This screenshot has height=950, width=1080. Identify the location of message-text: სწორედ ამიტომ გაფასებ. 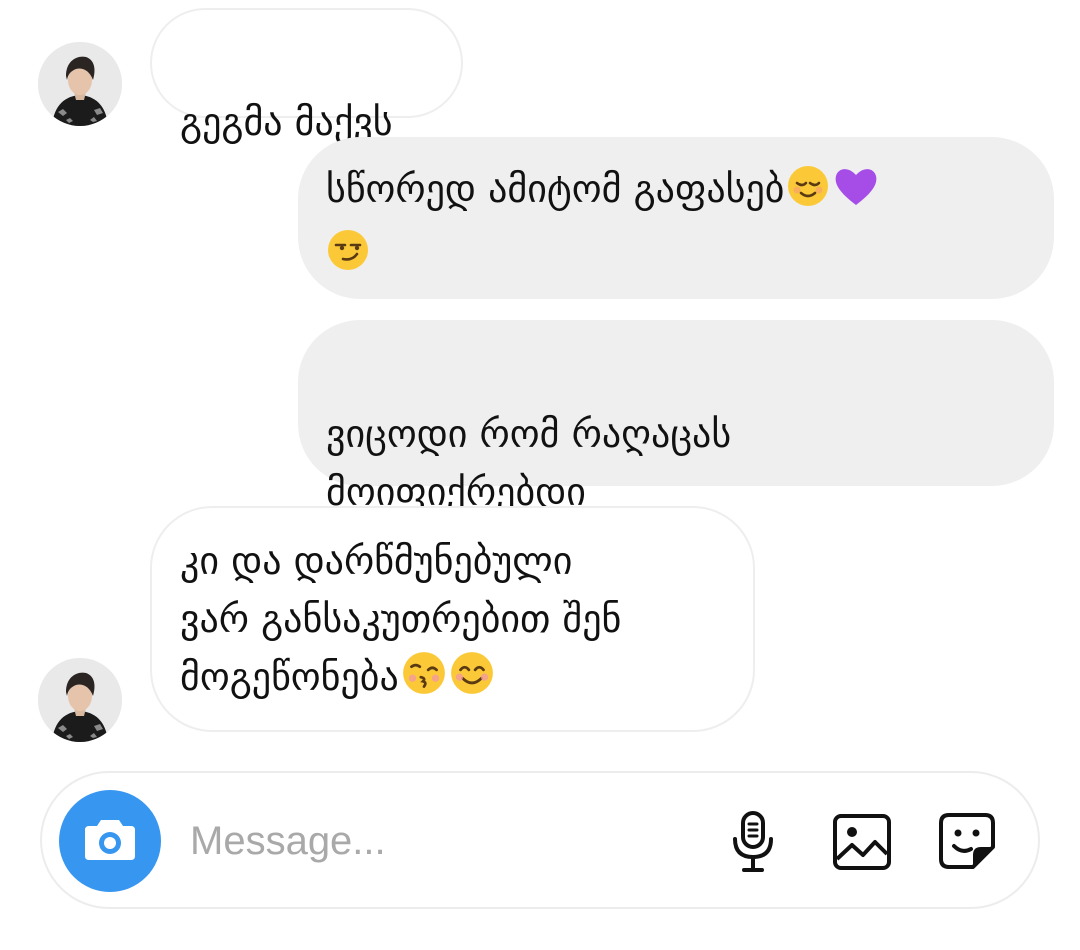
(555, 189).